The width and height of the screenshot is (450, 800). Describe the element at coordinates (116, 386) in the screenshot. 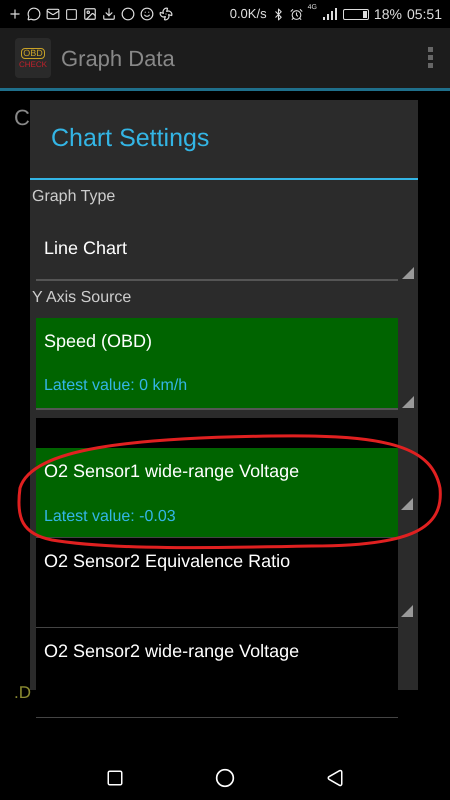

I see `latest-value: Latest value: 0 km/h` at that location.